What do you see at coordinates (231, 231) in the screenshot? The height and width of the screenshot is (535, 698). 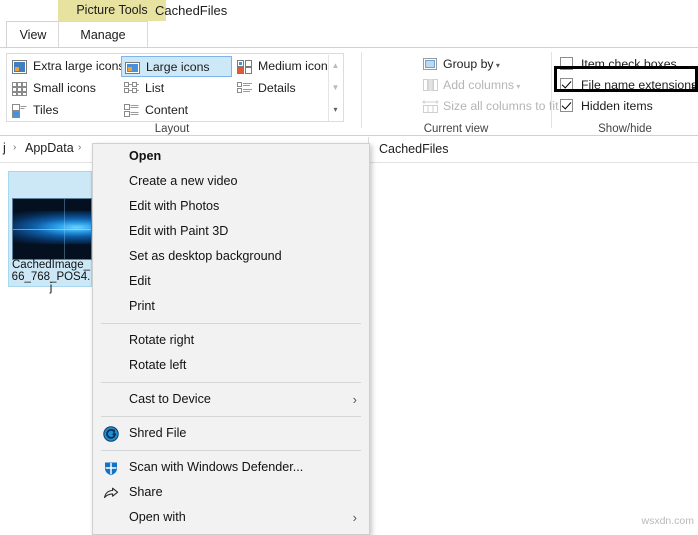 I see `context-menu-item-edit-with-paint-3d: Edit with Paint 3D` at bounding box center [231, 231].